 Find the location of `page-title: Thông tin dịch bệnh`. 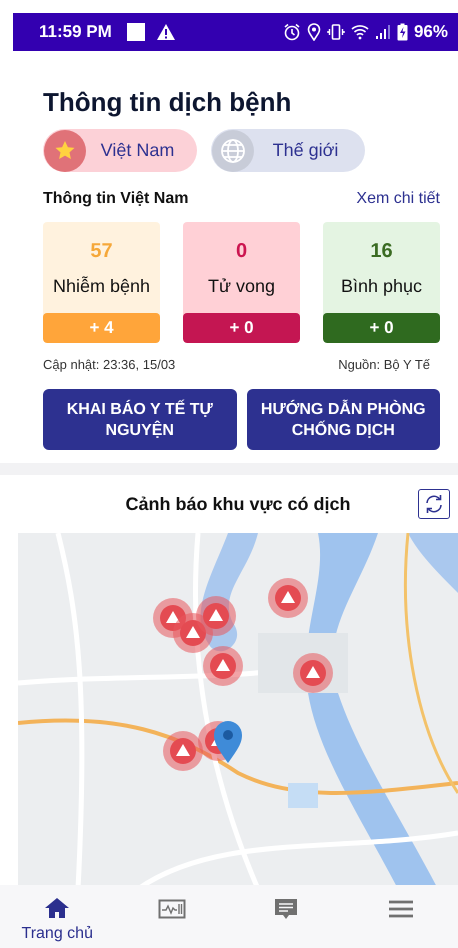

page-title: Thông tin dịch bệnh is located at coordinates (167, 102).